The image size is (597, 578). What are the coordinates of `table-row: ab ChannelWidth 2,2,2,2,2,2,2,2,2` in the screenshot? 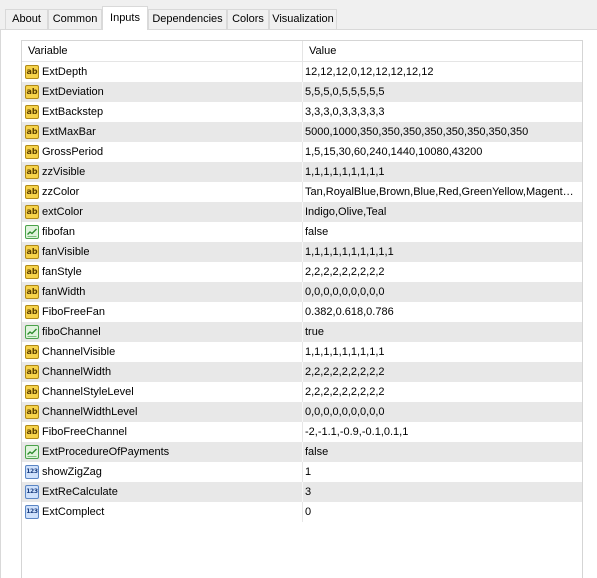 It's located at (302, 372).